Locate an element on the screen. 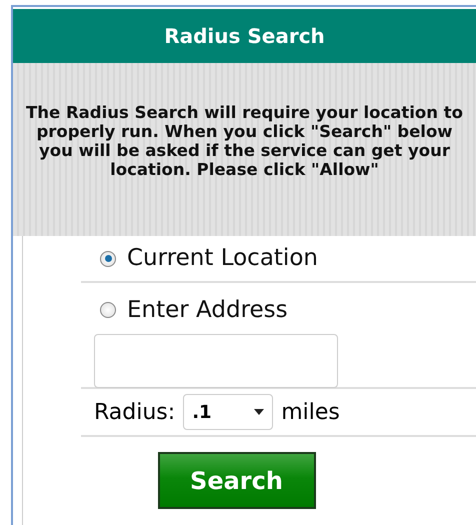 The image size is (476, 525). caret-icon is located at coordinates (259, 412).